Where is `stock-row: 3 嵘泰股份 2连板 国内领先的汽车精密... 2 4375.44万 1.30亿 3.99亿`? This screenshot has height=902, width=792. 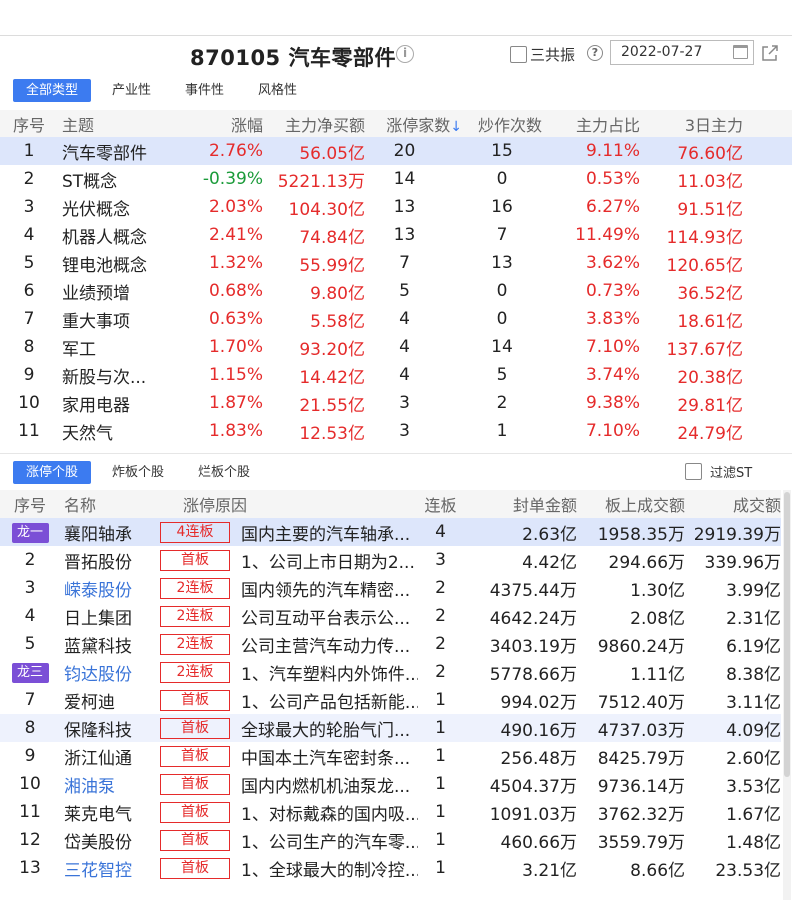 stock-row: 3 嵘泰股份 2连板 国内领先的汽车精密... 2 4375.44万 1.30亿 3.99亿 is located at coordinates (390, 588).